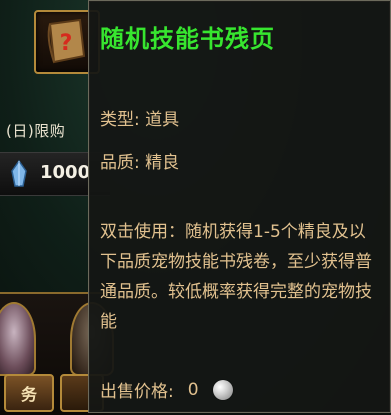 The height and width of the screenshot is (415, 391). What do you see at coordinates (193, 389) in the screenshot?
I see `sell-price-value: 0` at bounding box center [193, 389].